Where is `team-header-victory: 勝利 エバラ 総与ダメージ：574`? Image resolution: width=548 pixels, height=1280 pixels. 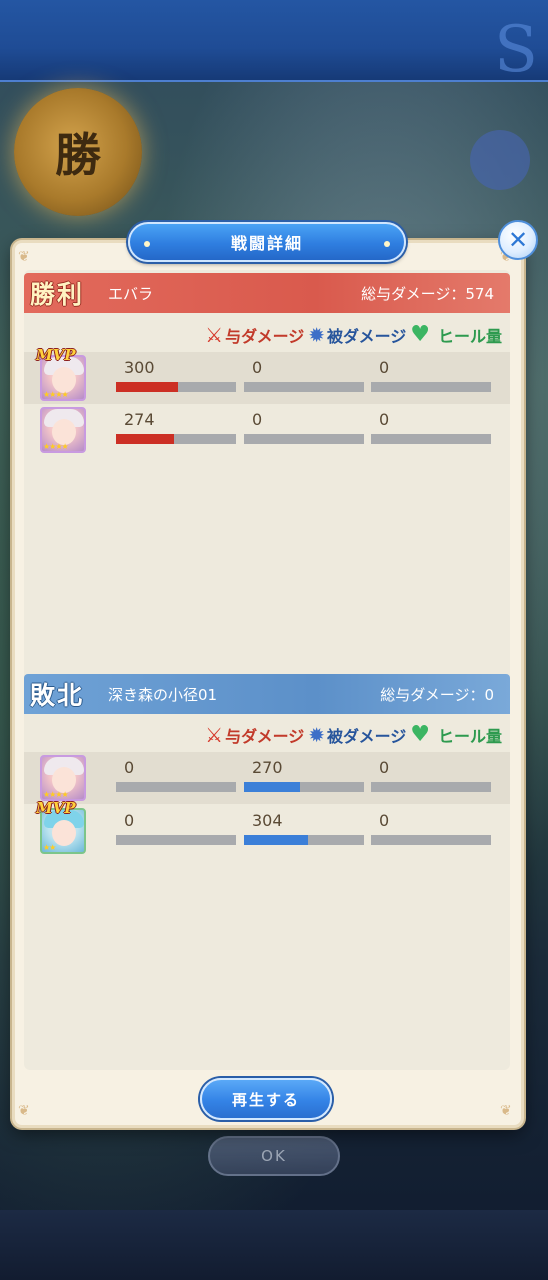 team-header-victory: 勝利 エバラ 総与ダメージ：574 is located at coordinates (267, 293).